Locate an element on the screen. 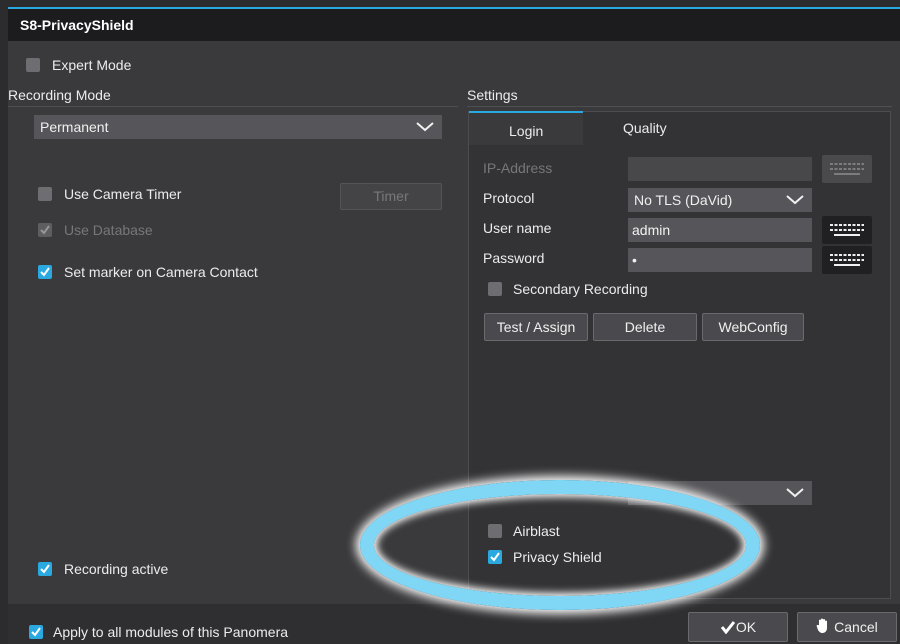  lower-select is located at coordinates (720, 493).